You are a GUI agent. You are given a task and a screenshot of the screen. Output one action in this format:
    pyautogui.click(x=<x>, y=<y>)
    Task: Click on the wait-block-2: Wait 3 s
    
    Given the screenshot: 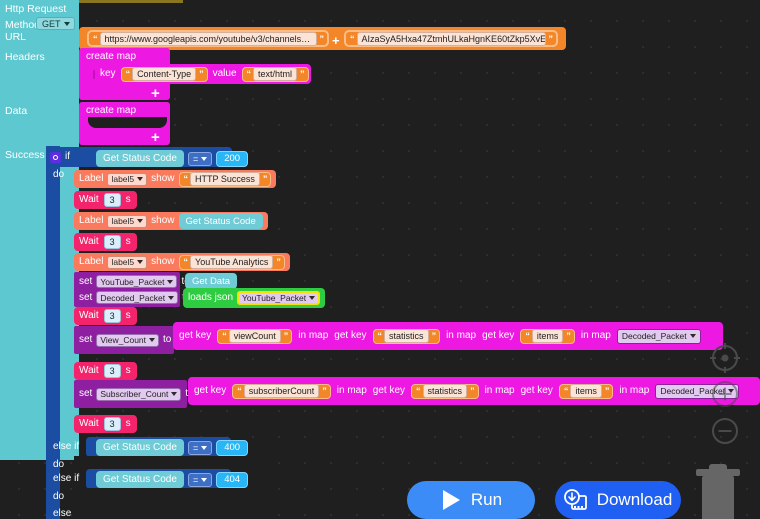 What is the action you would take?
    pyautogui.click(x=105, y=242)
    